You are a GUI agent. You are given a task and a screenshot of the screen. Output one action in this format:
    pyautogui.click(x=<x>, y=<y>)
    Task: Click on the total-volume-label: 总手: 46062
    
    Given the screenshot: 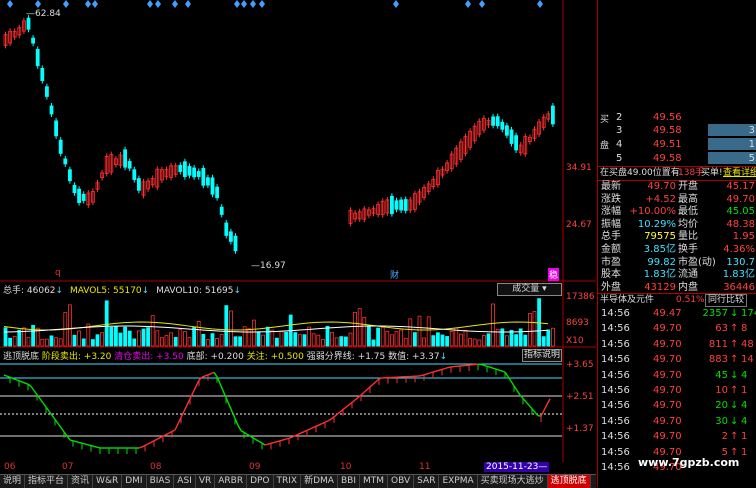 What is the action you would take?
    pyautogui.click(x=29, y=291)
    